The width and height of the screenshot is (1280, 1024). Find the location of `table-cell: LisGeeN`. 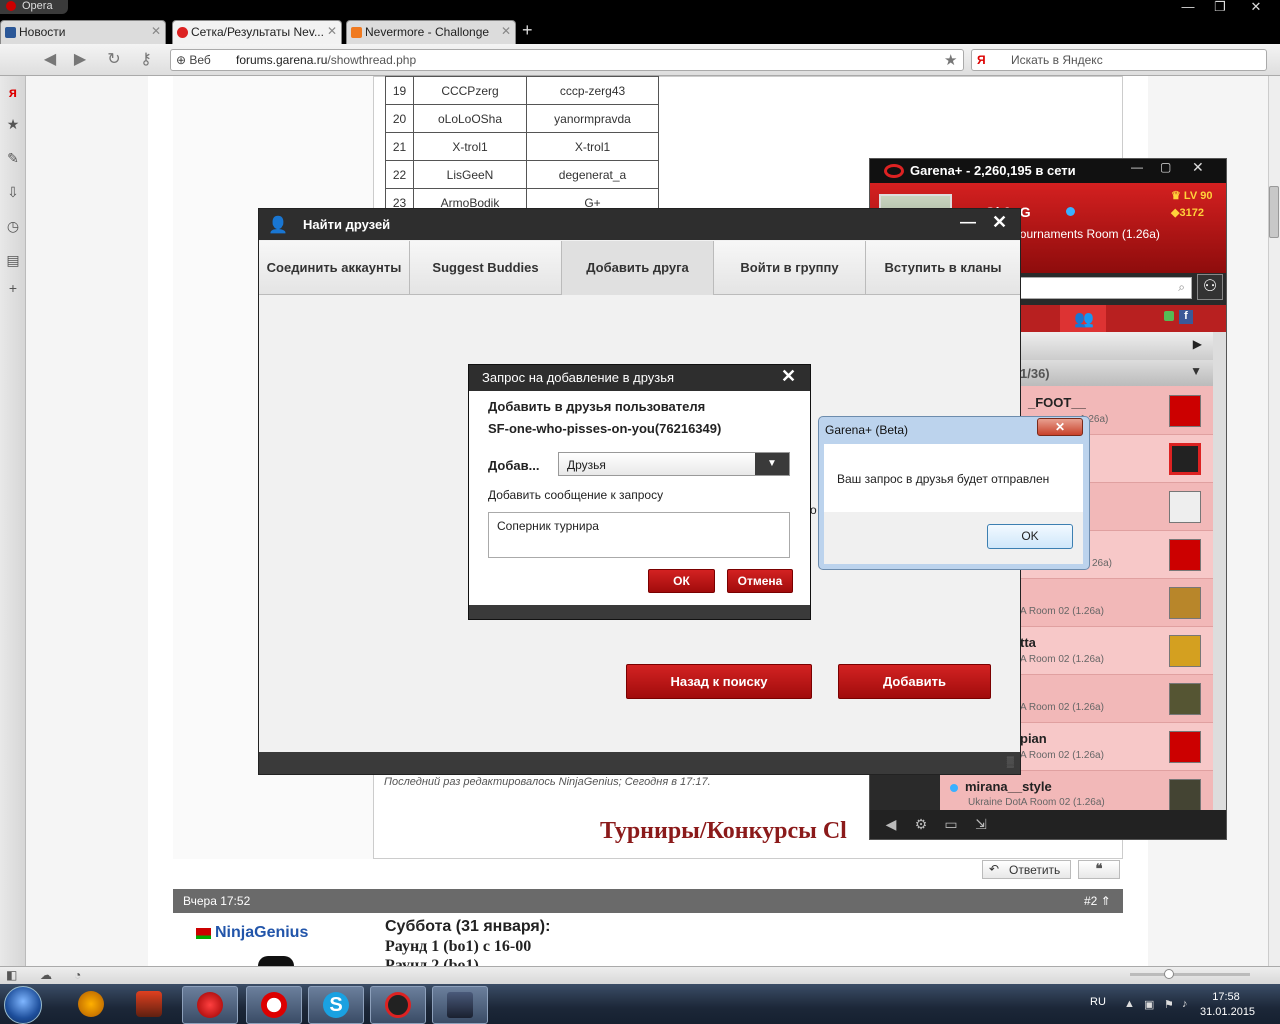

table-cell: LisGeeN is located at coordinates (470, 174).